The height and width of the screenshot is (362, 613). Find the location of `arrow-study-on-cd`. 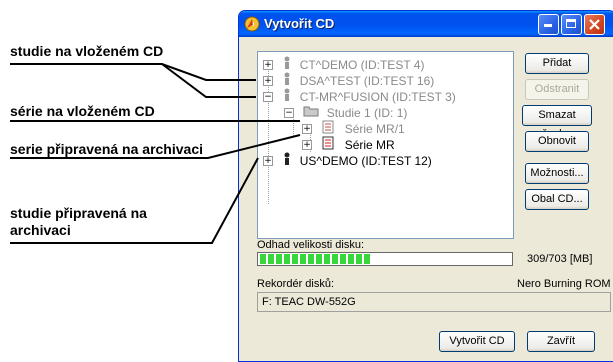

arrow-study-on-cd is located at coordinates (133, 72).